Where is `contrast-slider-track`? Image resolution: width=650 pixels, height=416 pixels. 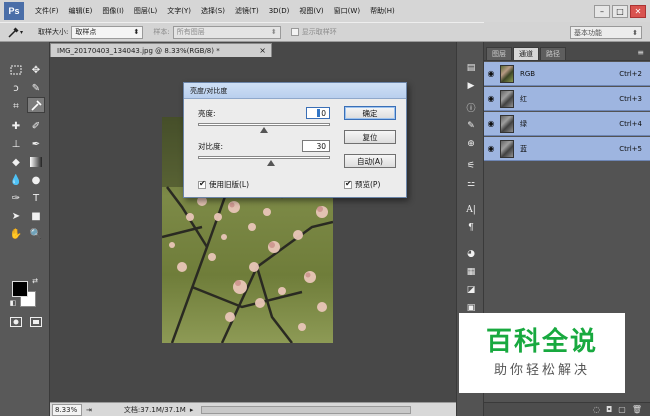 contrast-slider-track is located at coordinates (264, 157).